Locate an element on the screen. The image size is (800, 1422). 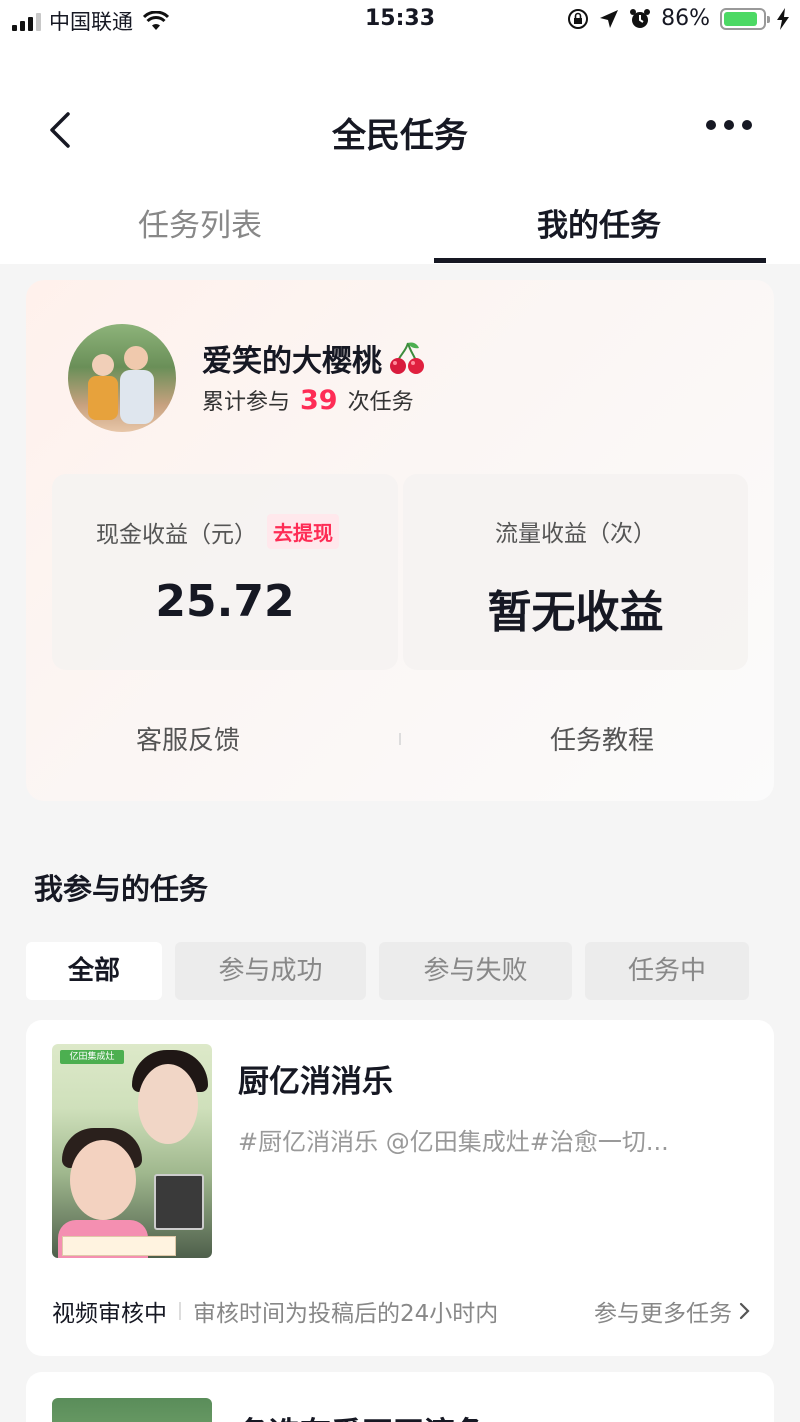
participation-summary: 累计参与 39 次任务 is located at coordinates (308, 400).